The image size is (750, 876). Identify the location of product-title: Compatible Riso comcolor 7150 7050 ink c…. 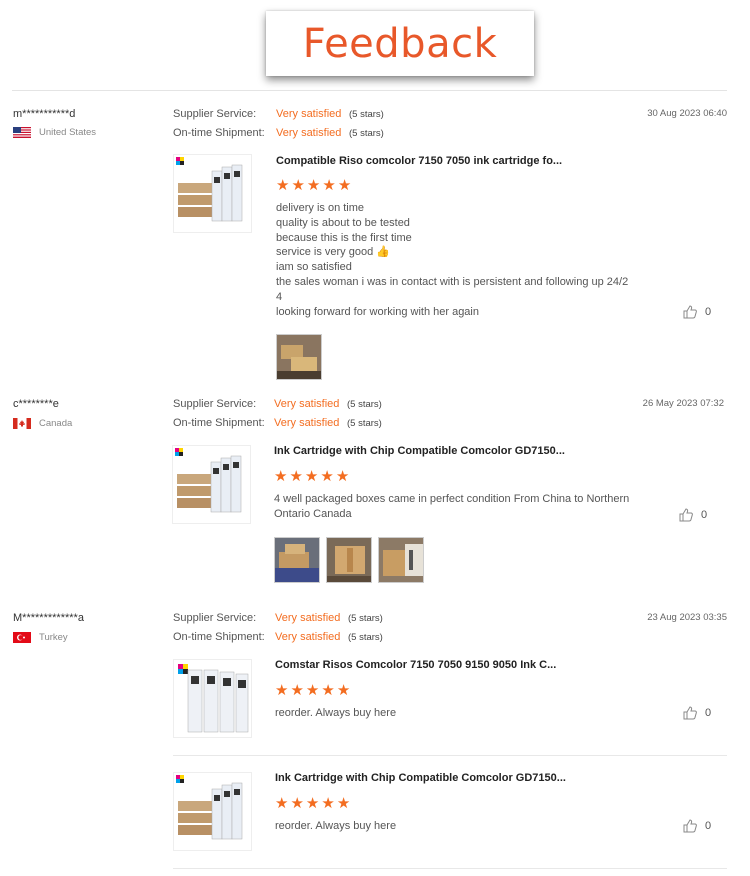
(419, 161).